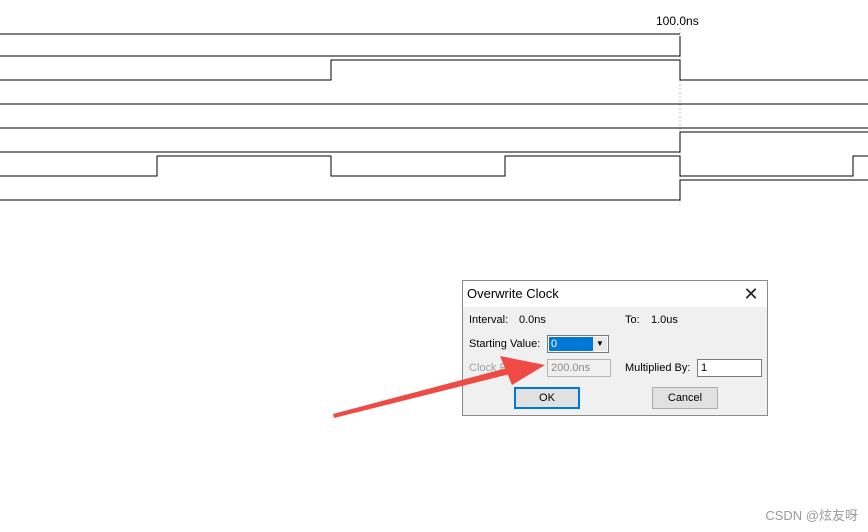 The image size is (868, 532). I want to click on interval-label: Interval:, so click(489, 320).